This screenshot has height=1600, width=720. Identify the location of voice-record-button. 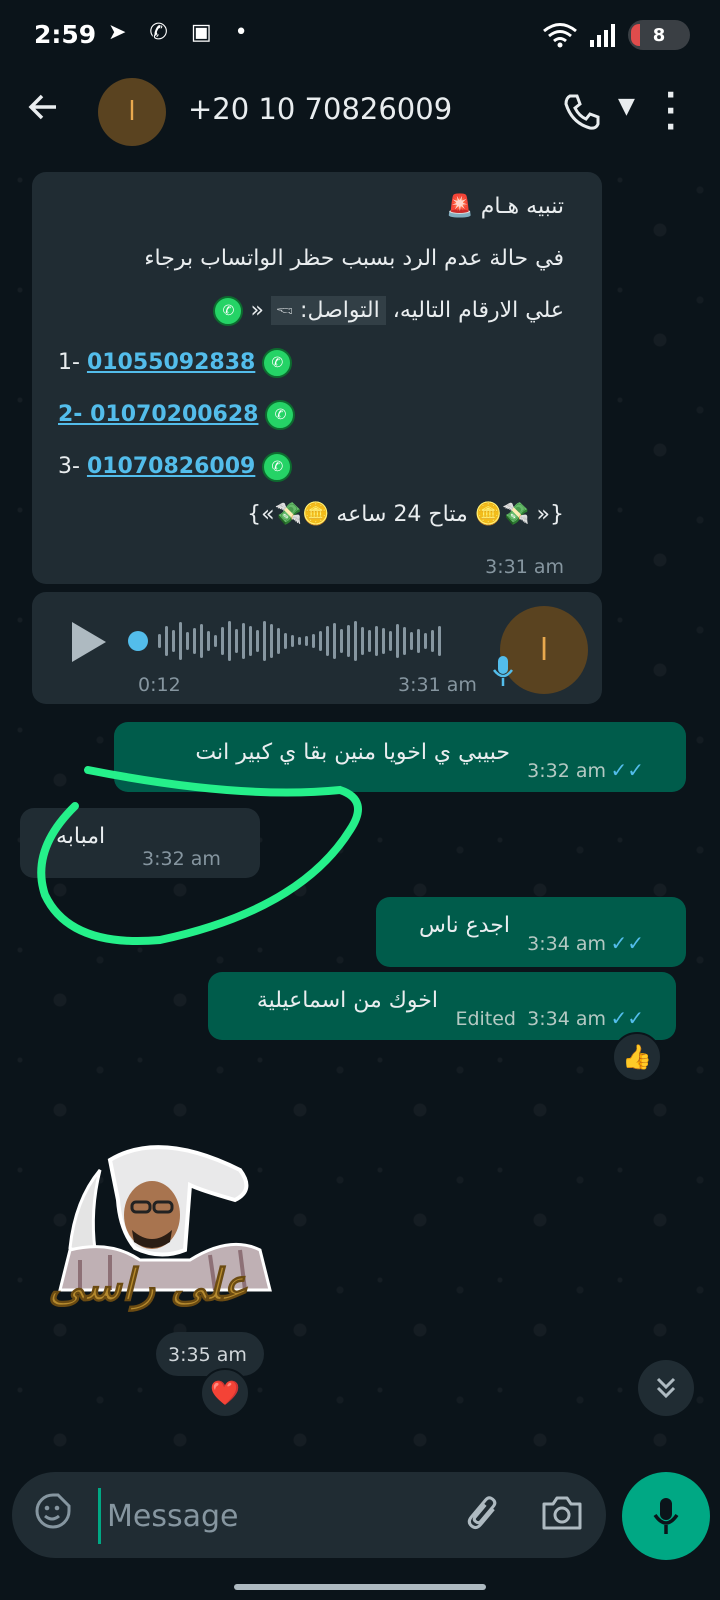
(666, 1516).